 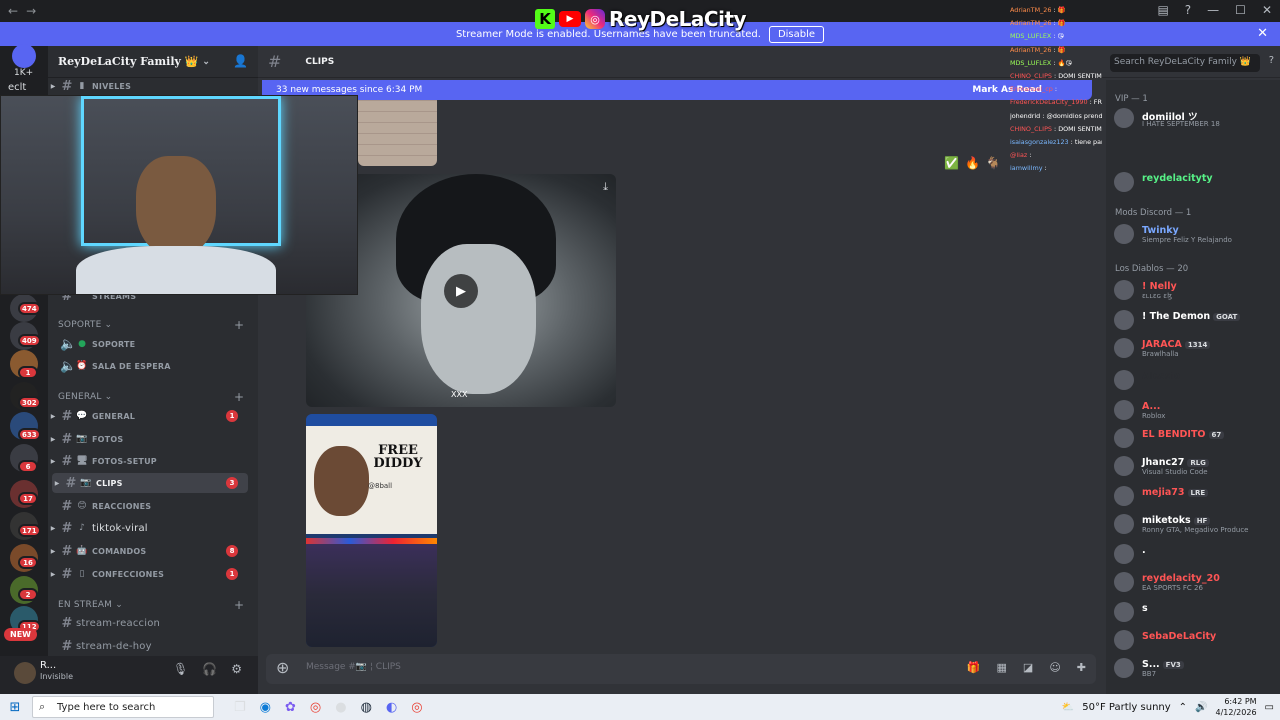 What do you see at coordinates (23, 11) in the screenshot?
I see `nav-arrows: ← →` at bounding box center [23, 11].